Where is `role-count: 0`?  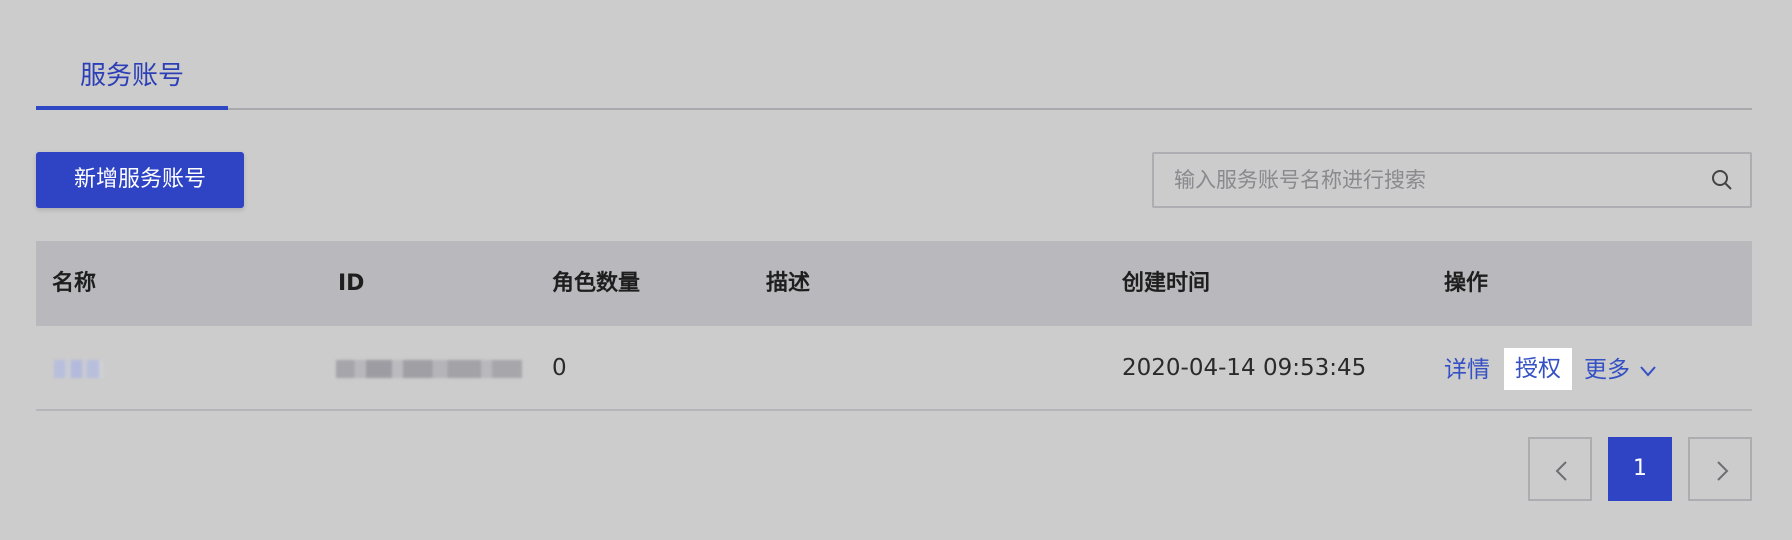
role-count: 0 is located at coordinates (559, 368).